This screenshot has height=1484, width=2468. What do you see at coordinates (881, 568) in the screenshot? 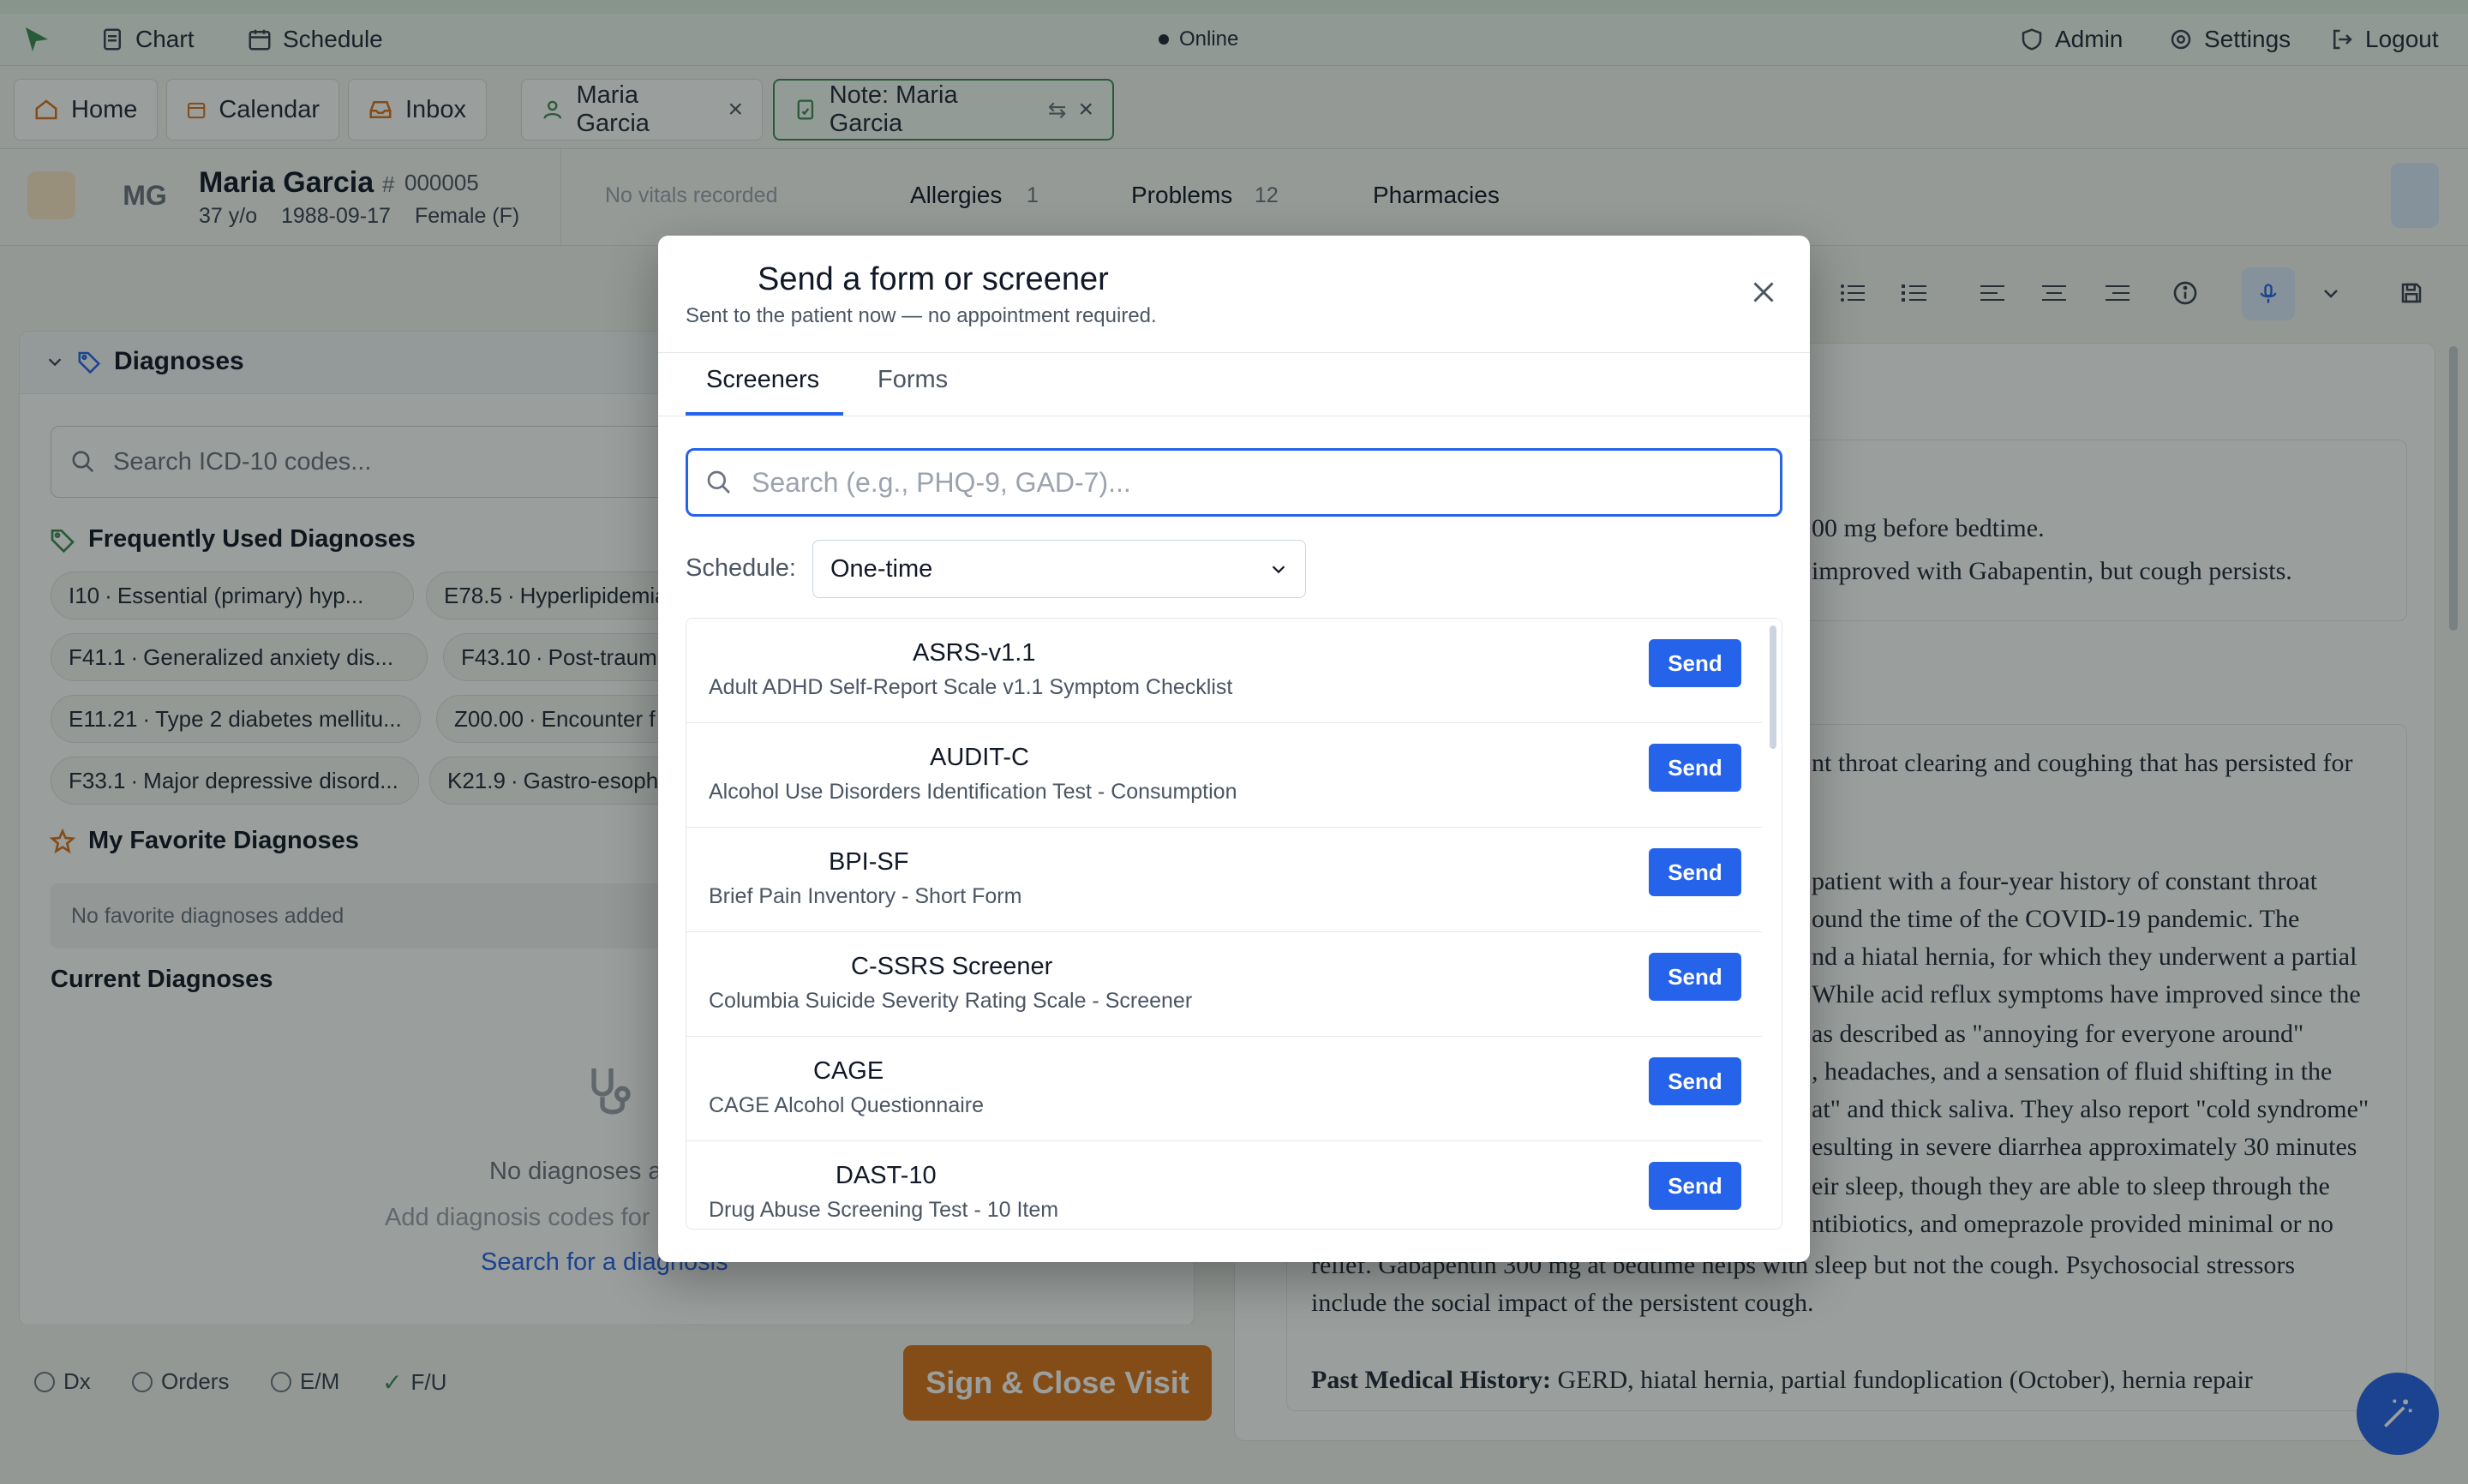
I see `schedule-selected-value: One-time` at bounding box center [881, 568].